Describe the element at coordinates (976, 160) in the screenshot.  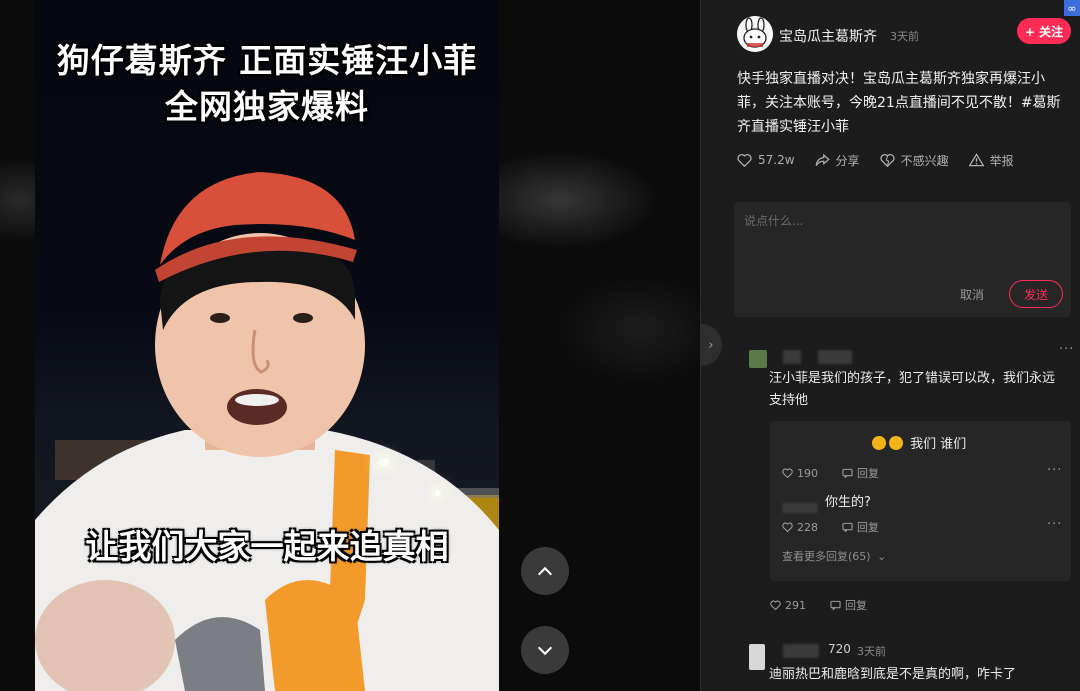
I see `warning-icon` at that location.